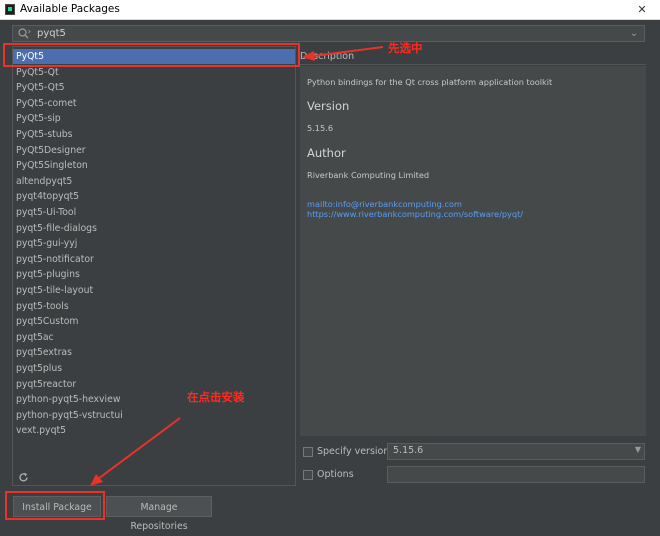 This screenshot has width=660, height=536. Describe the element at coordinates (139, 448) in the screenshot. I see `arrow-to-install` at that location.